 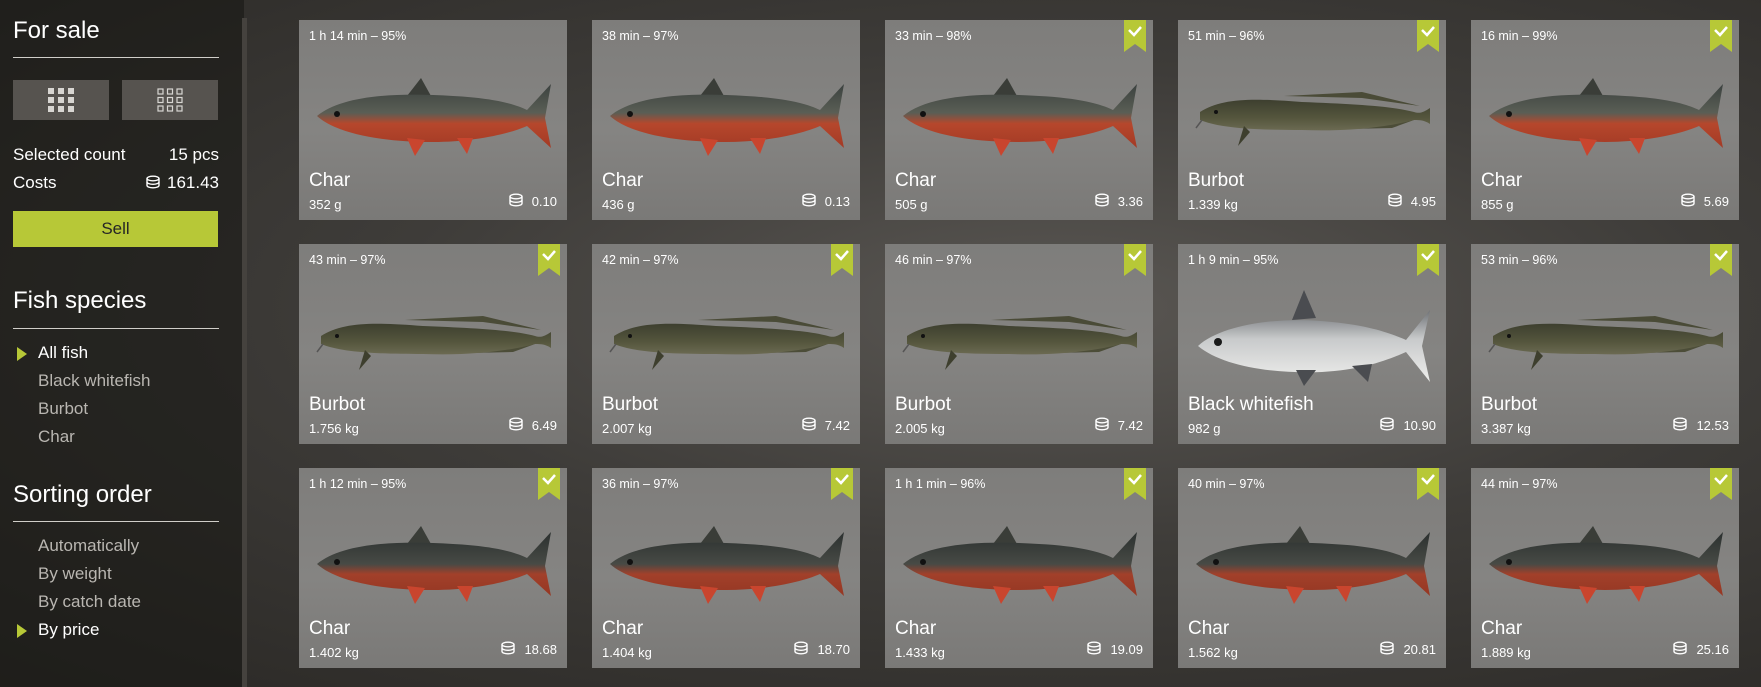 What do you see at coordinates (75, 574) in the screenshot?
I see `sort-item-by-weight: By weight` at bounding box center [75, 574].